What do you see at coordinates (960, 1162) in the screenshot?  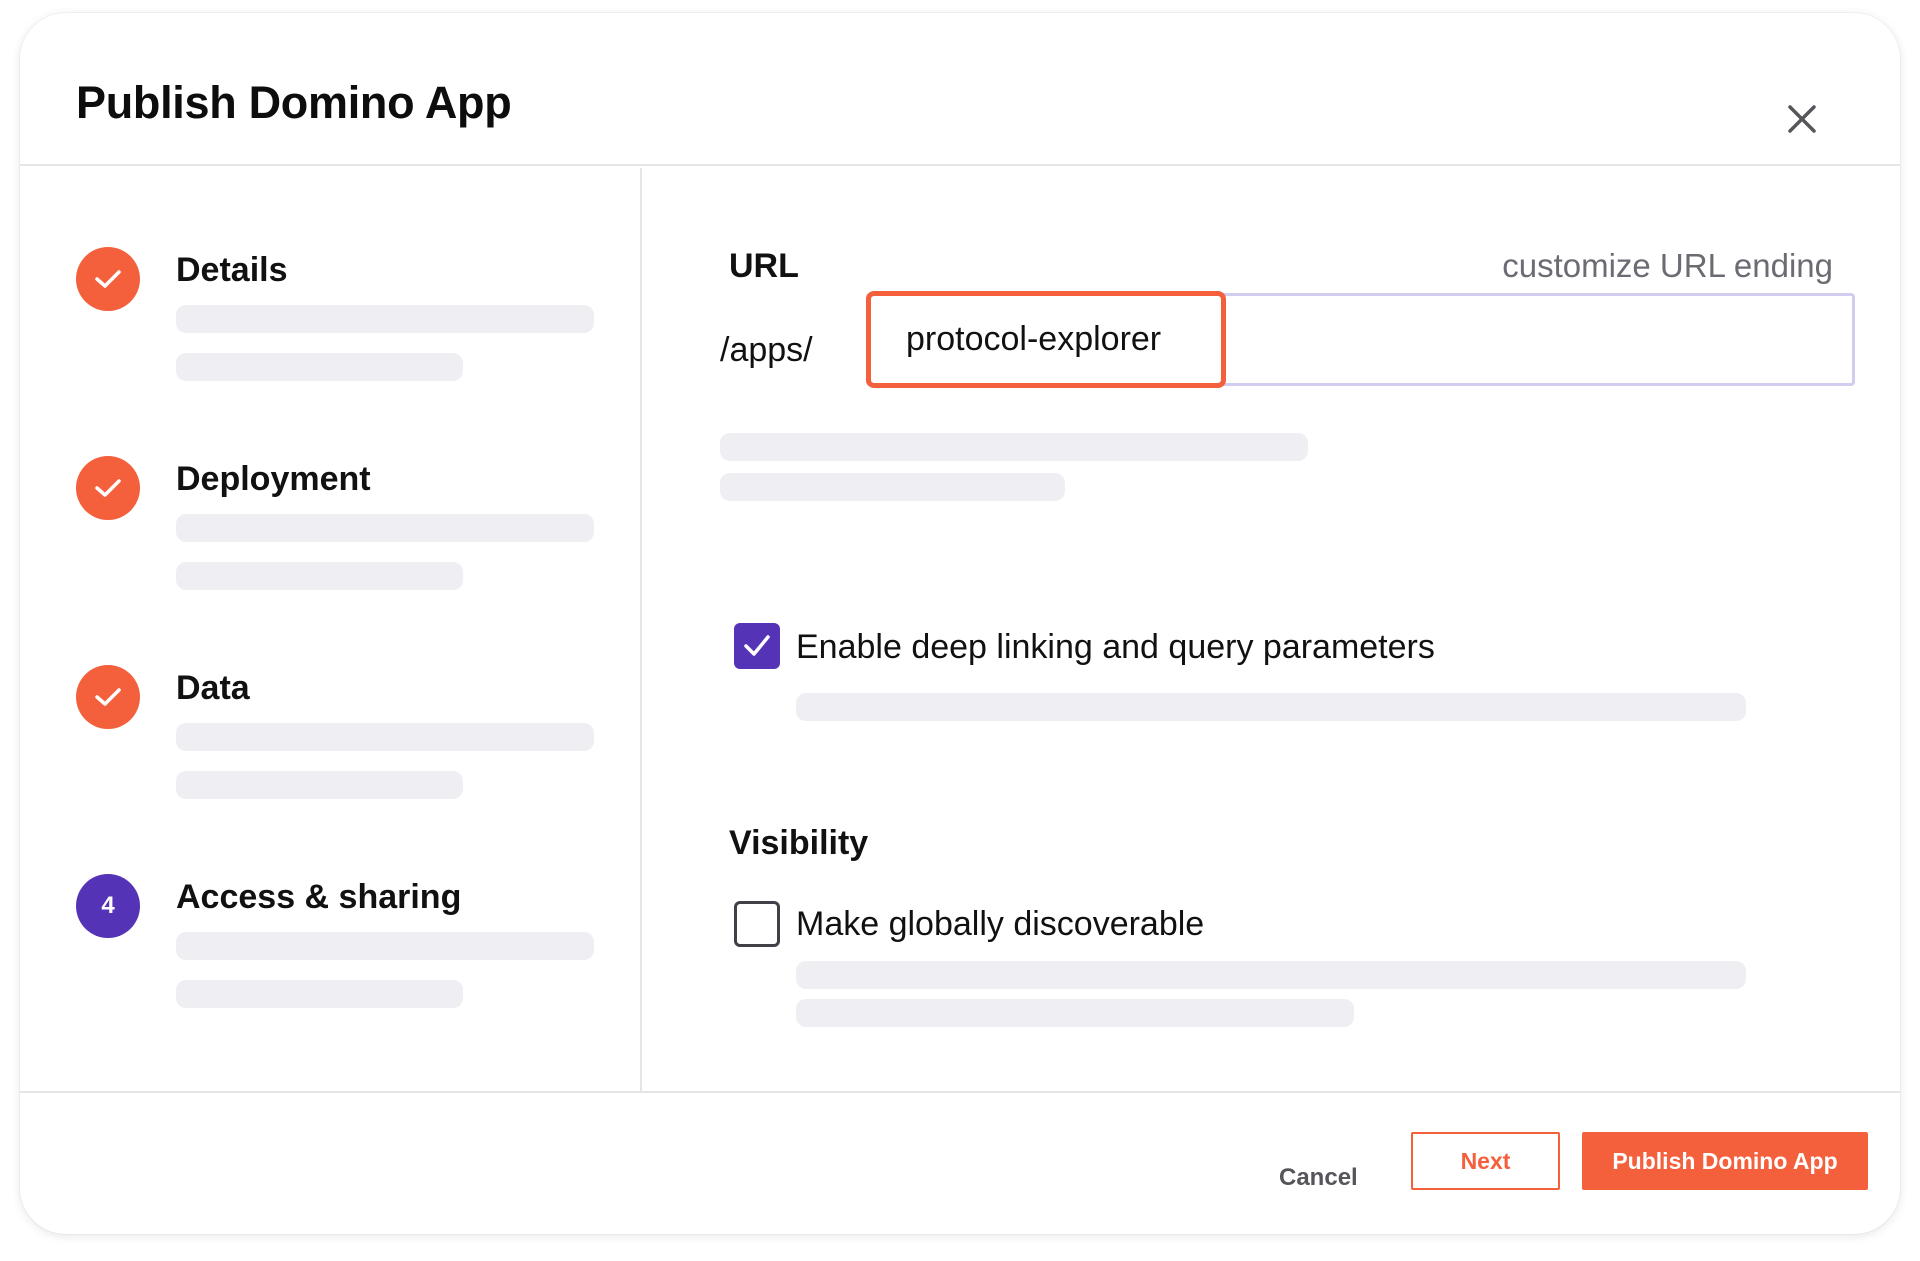 I see `dialog-footer: Cancel Next Publish Domino App` at bounding box center [960, 1162].